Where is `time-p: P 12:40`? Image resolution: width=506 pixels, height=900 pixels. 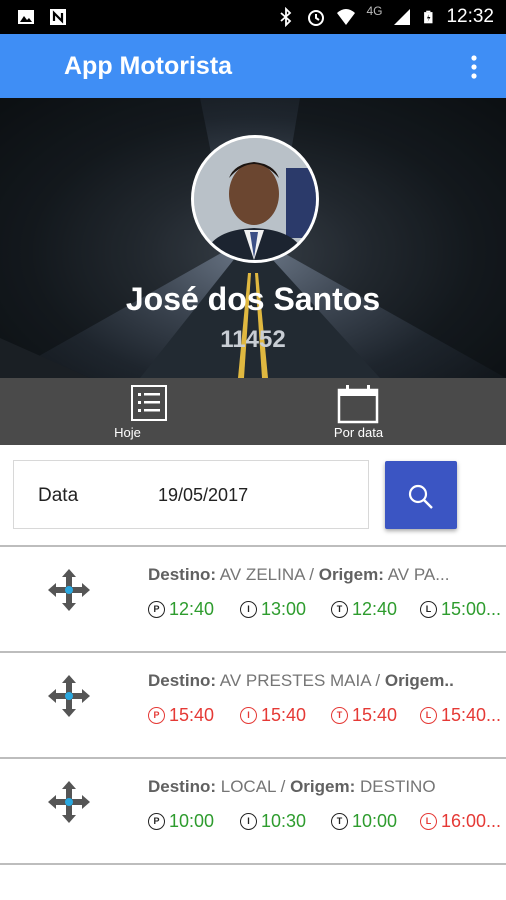 time-p: P 12:40 is located at coordinates (181, 609).